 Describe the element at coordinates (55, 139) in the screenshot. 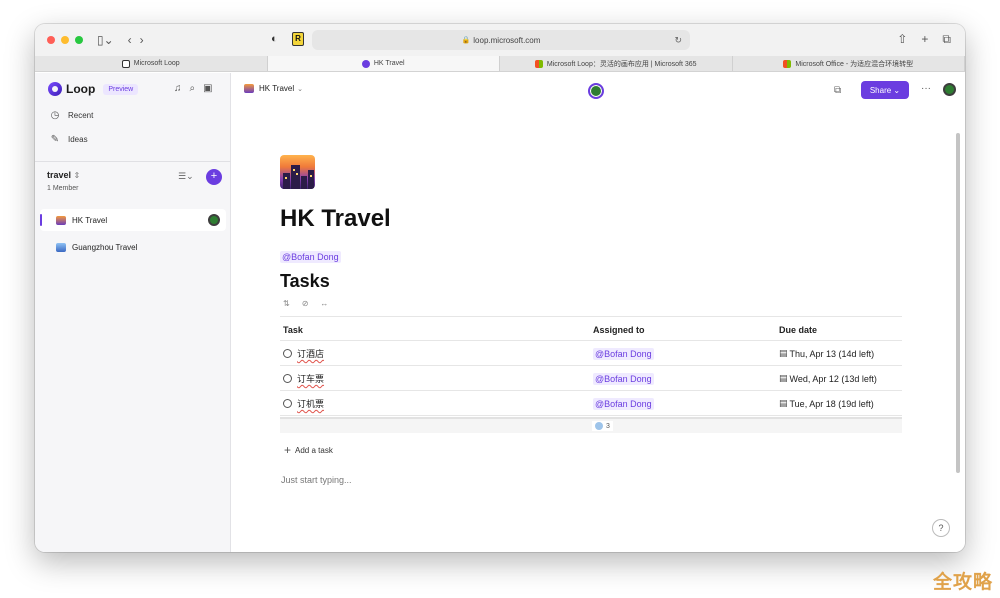

I see `idea-icon: ✎` at that location.